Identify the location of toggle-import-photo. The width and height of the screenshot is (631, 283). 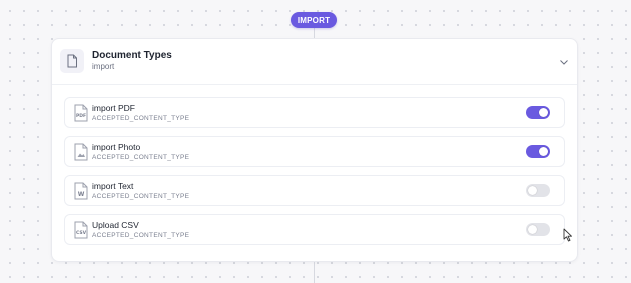
(538, 151).